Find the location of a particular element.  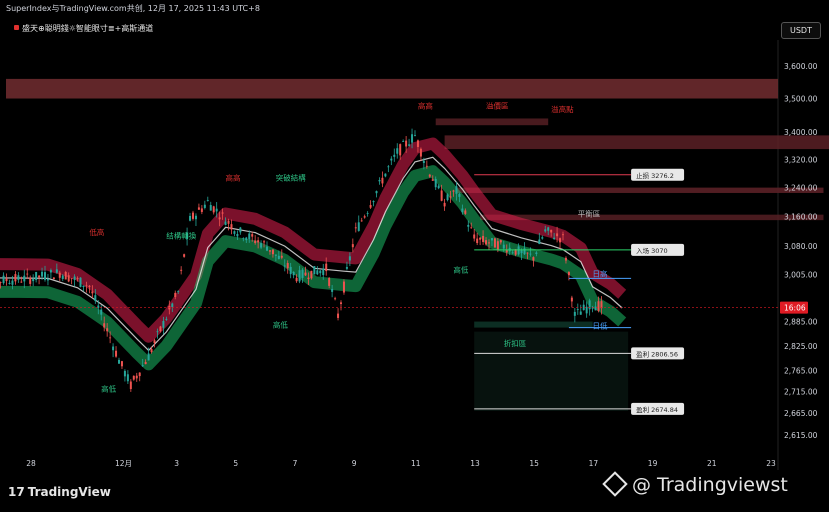

chart-annotation: 日高 is located at coordinates (600, 273).